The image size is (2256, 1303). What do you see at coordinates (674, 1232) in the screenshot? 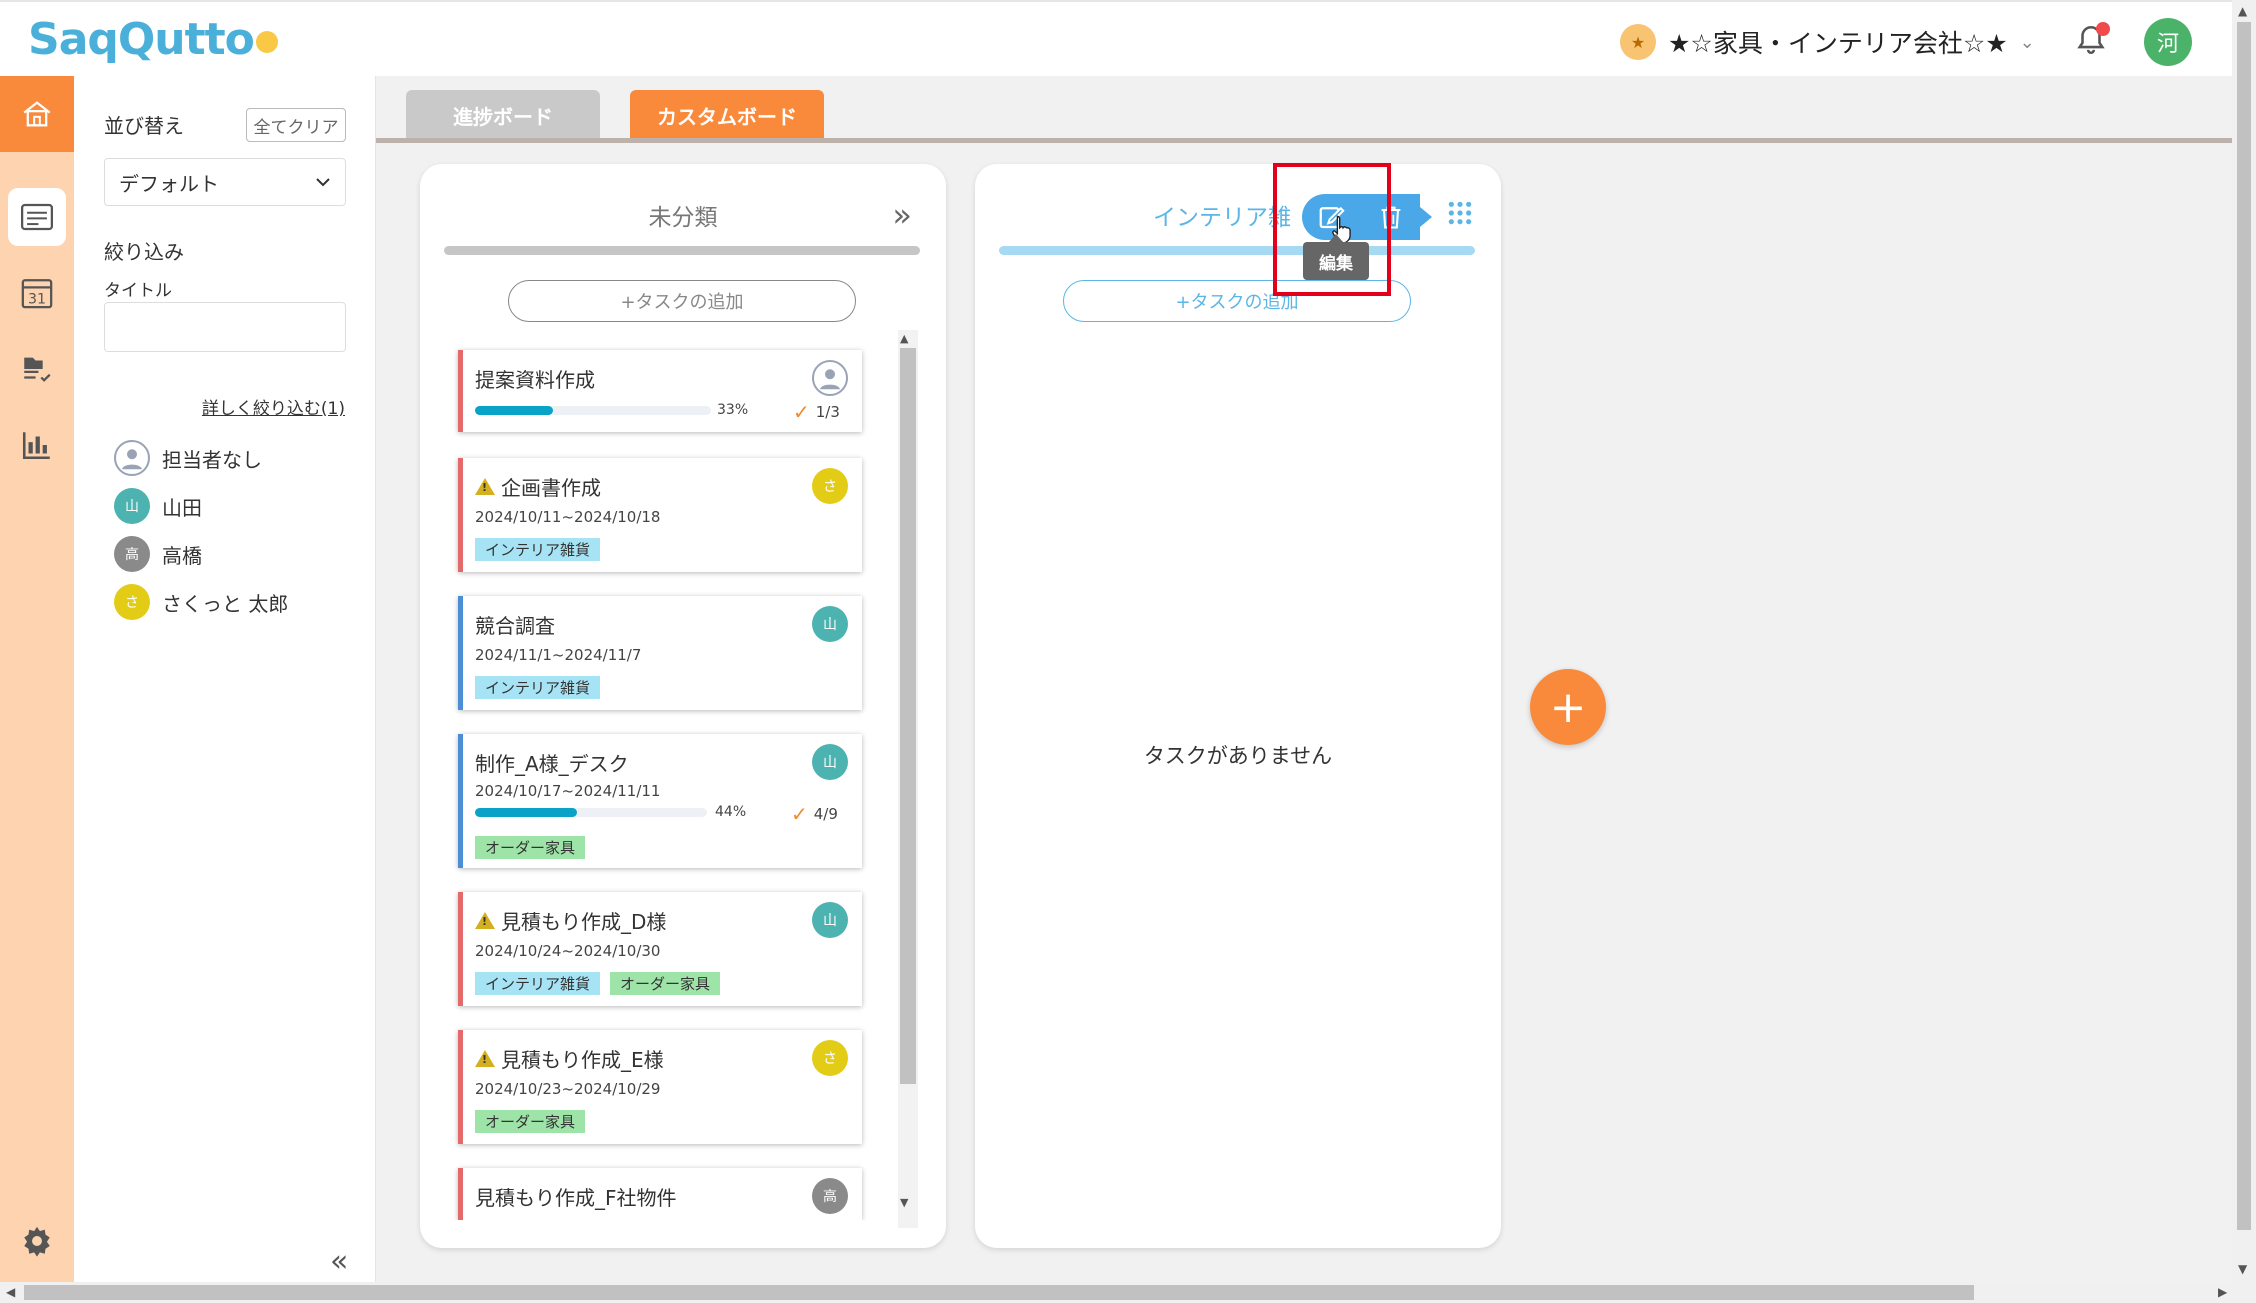
I see `card-list-clip` at bounding box center [674, 1232].